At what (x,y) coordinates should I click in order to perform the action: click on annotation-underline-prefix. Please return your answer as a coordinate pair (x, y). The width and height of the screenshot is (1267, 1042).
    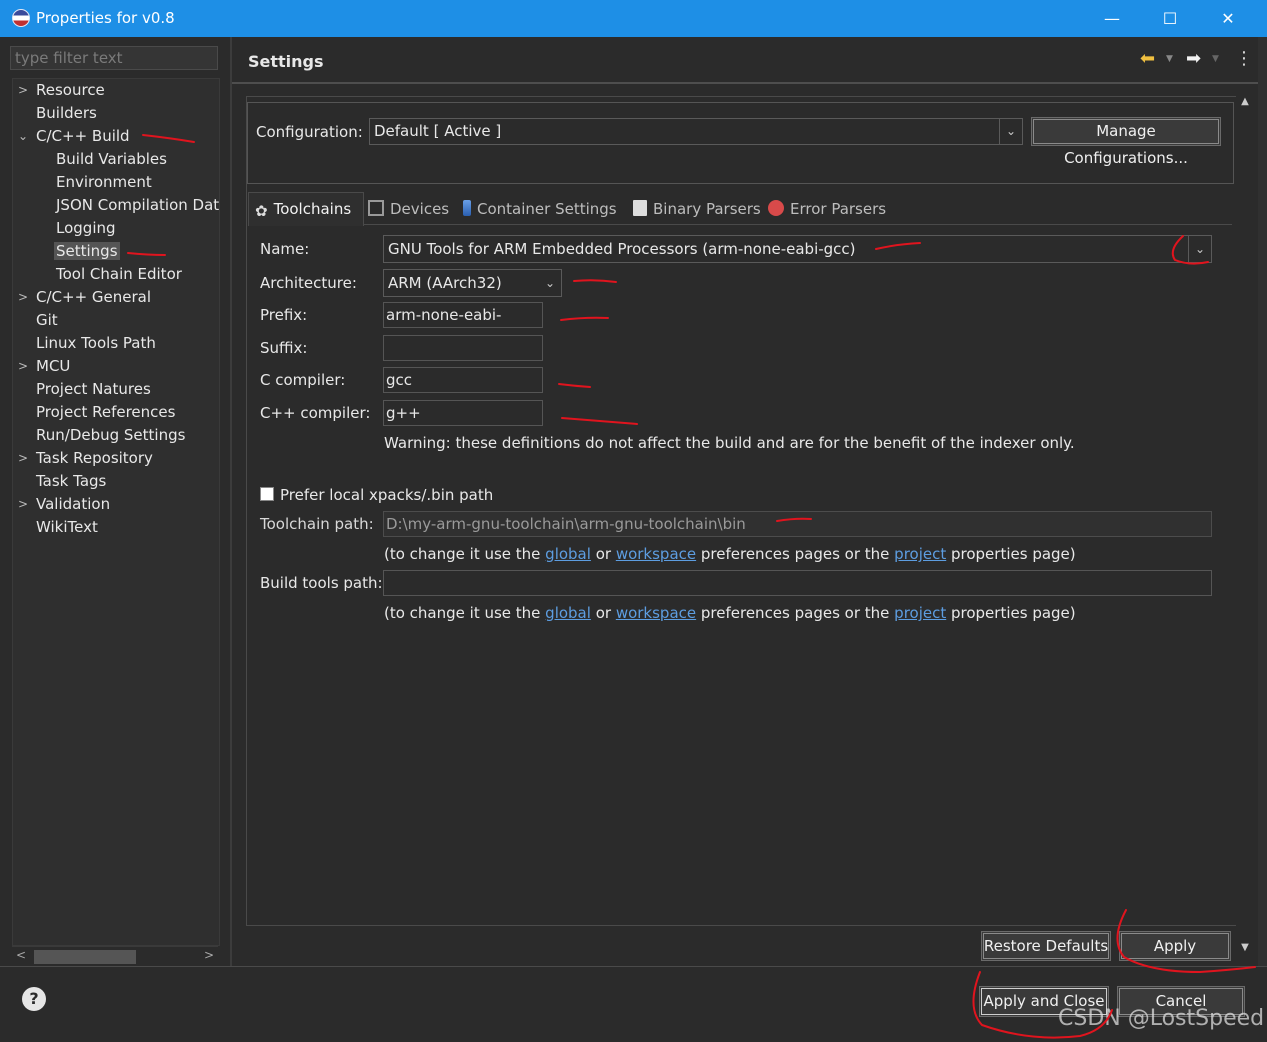
    Looking at the image, I should click on (584, 318).